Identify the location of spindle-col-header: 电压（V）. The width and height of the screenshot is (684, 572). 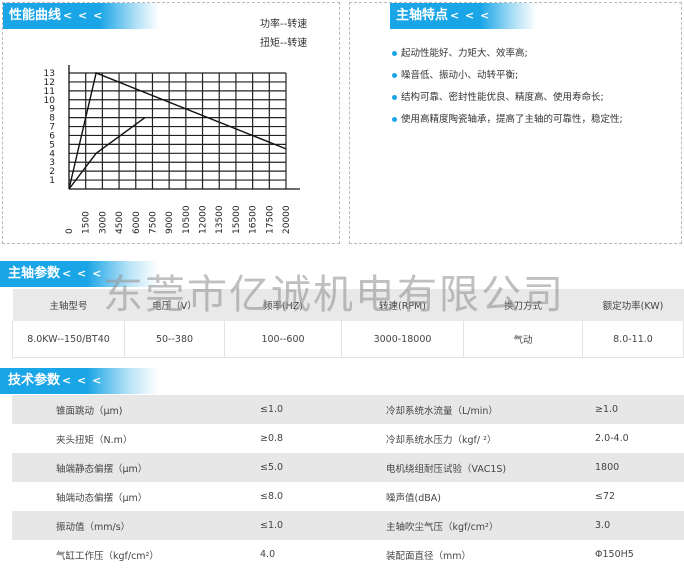
(174, 305).